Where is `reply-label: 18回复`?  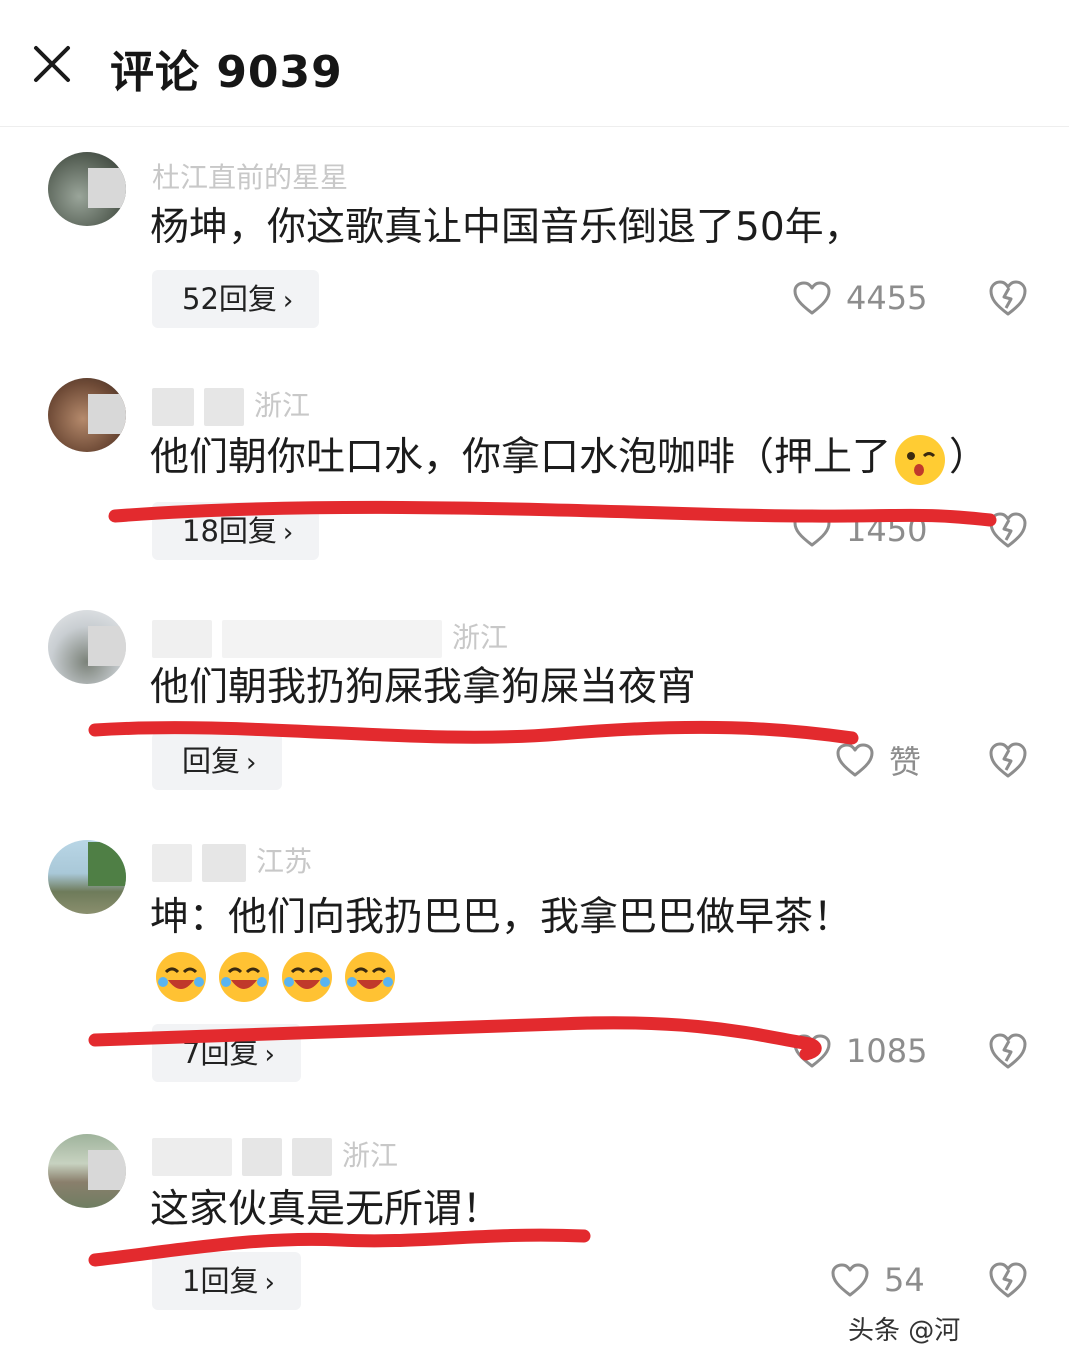
reply-label: 18回复 is located at coordinates (229, 531).